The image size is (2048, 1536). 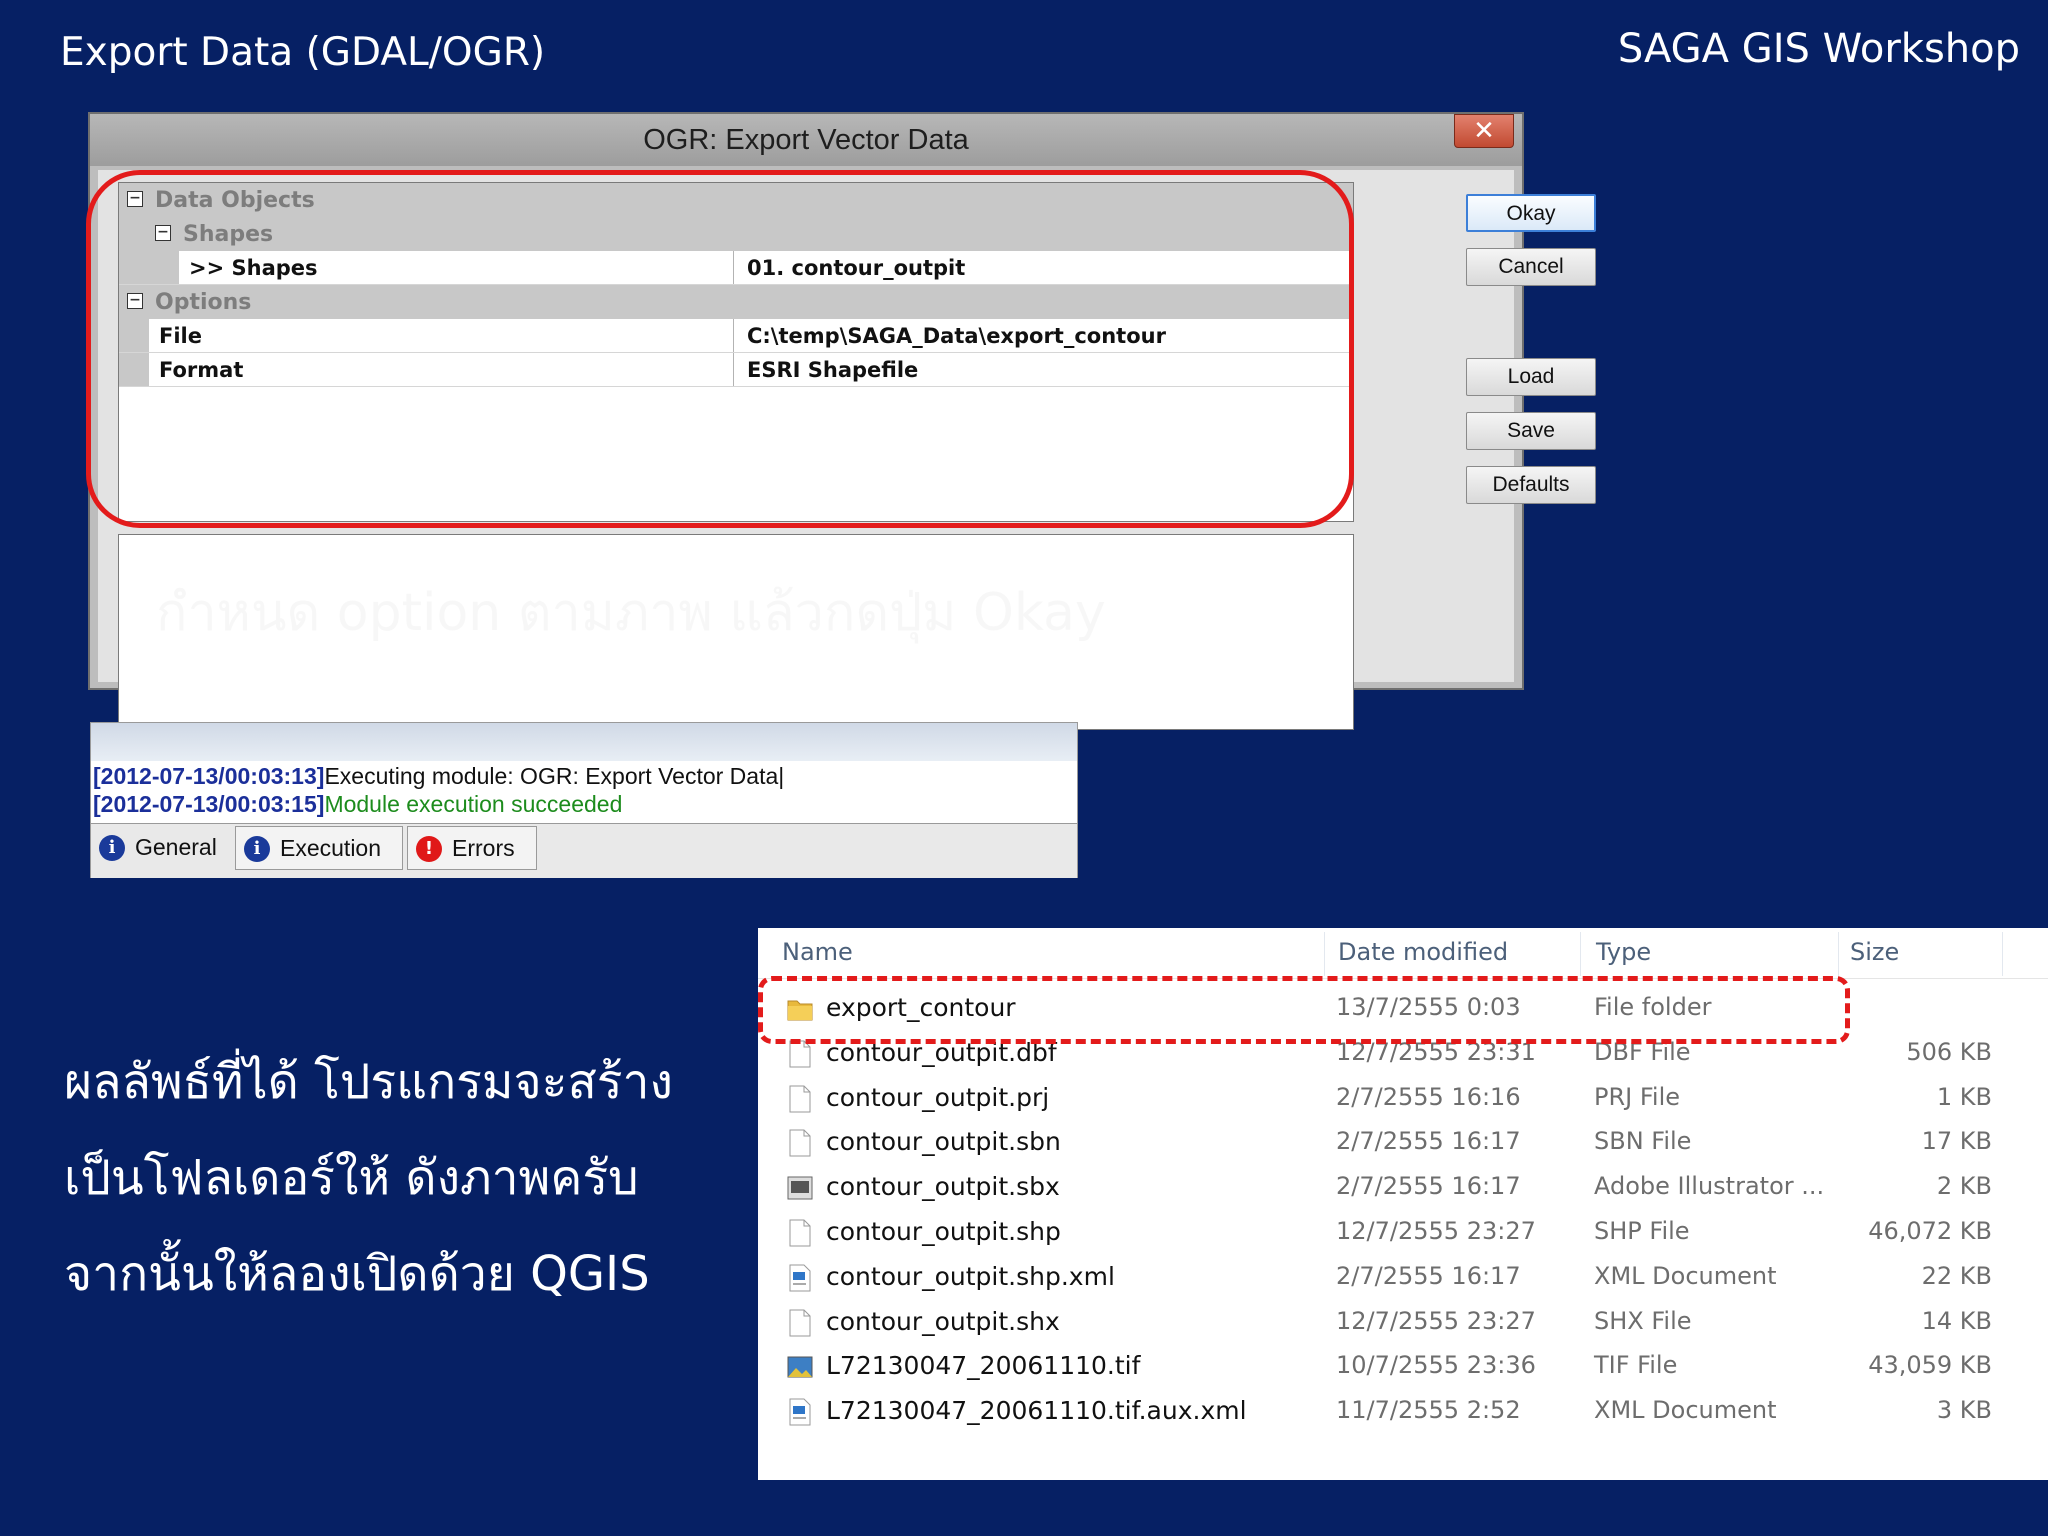 I want to click on cancel-button: Cancel, so click(x=1531, y=267).